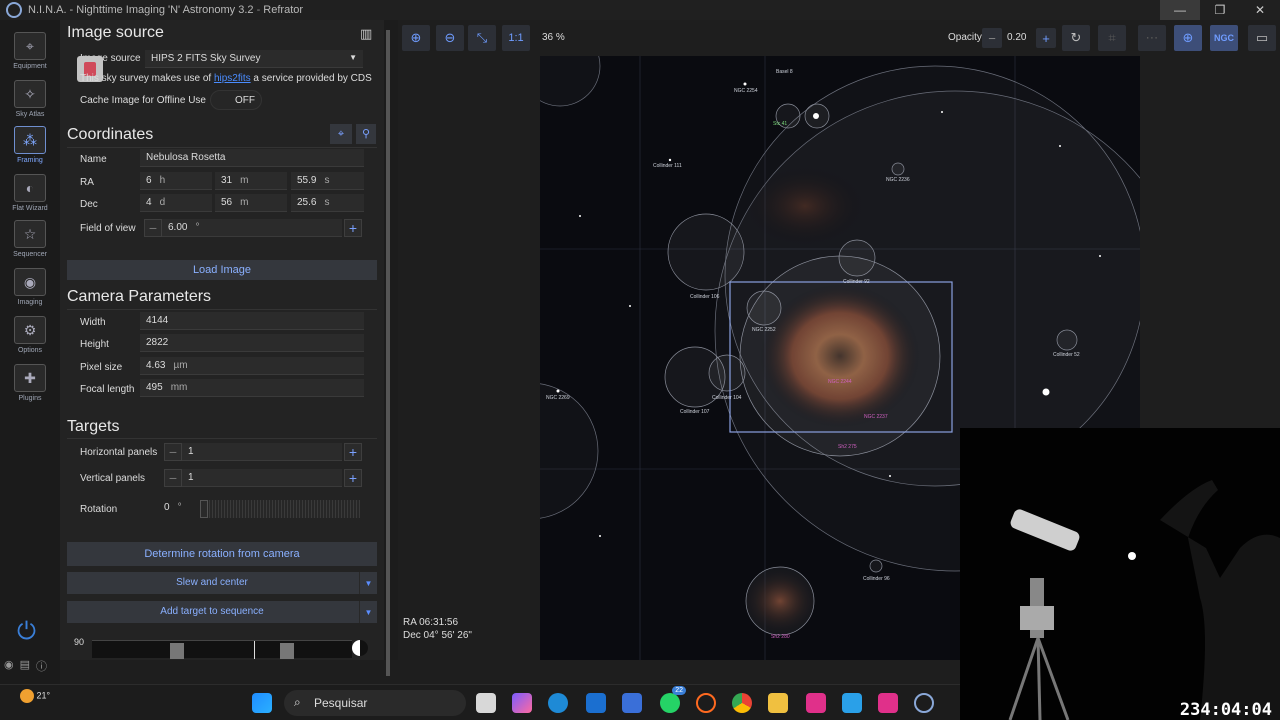  What do you see at coordinates (673, 699) in the screenshot?
I see `whatsapp-icon: 22` at bounding box center [673, 699].